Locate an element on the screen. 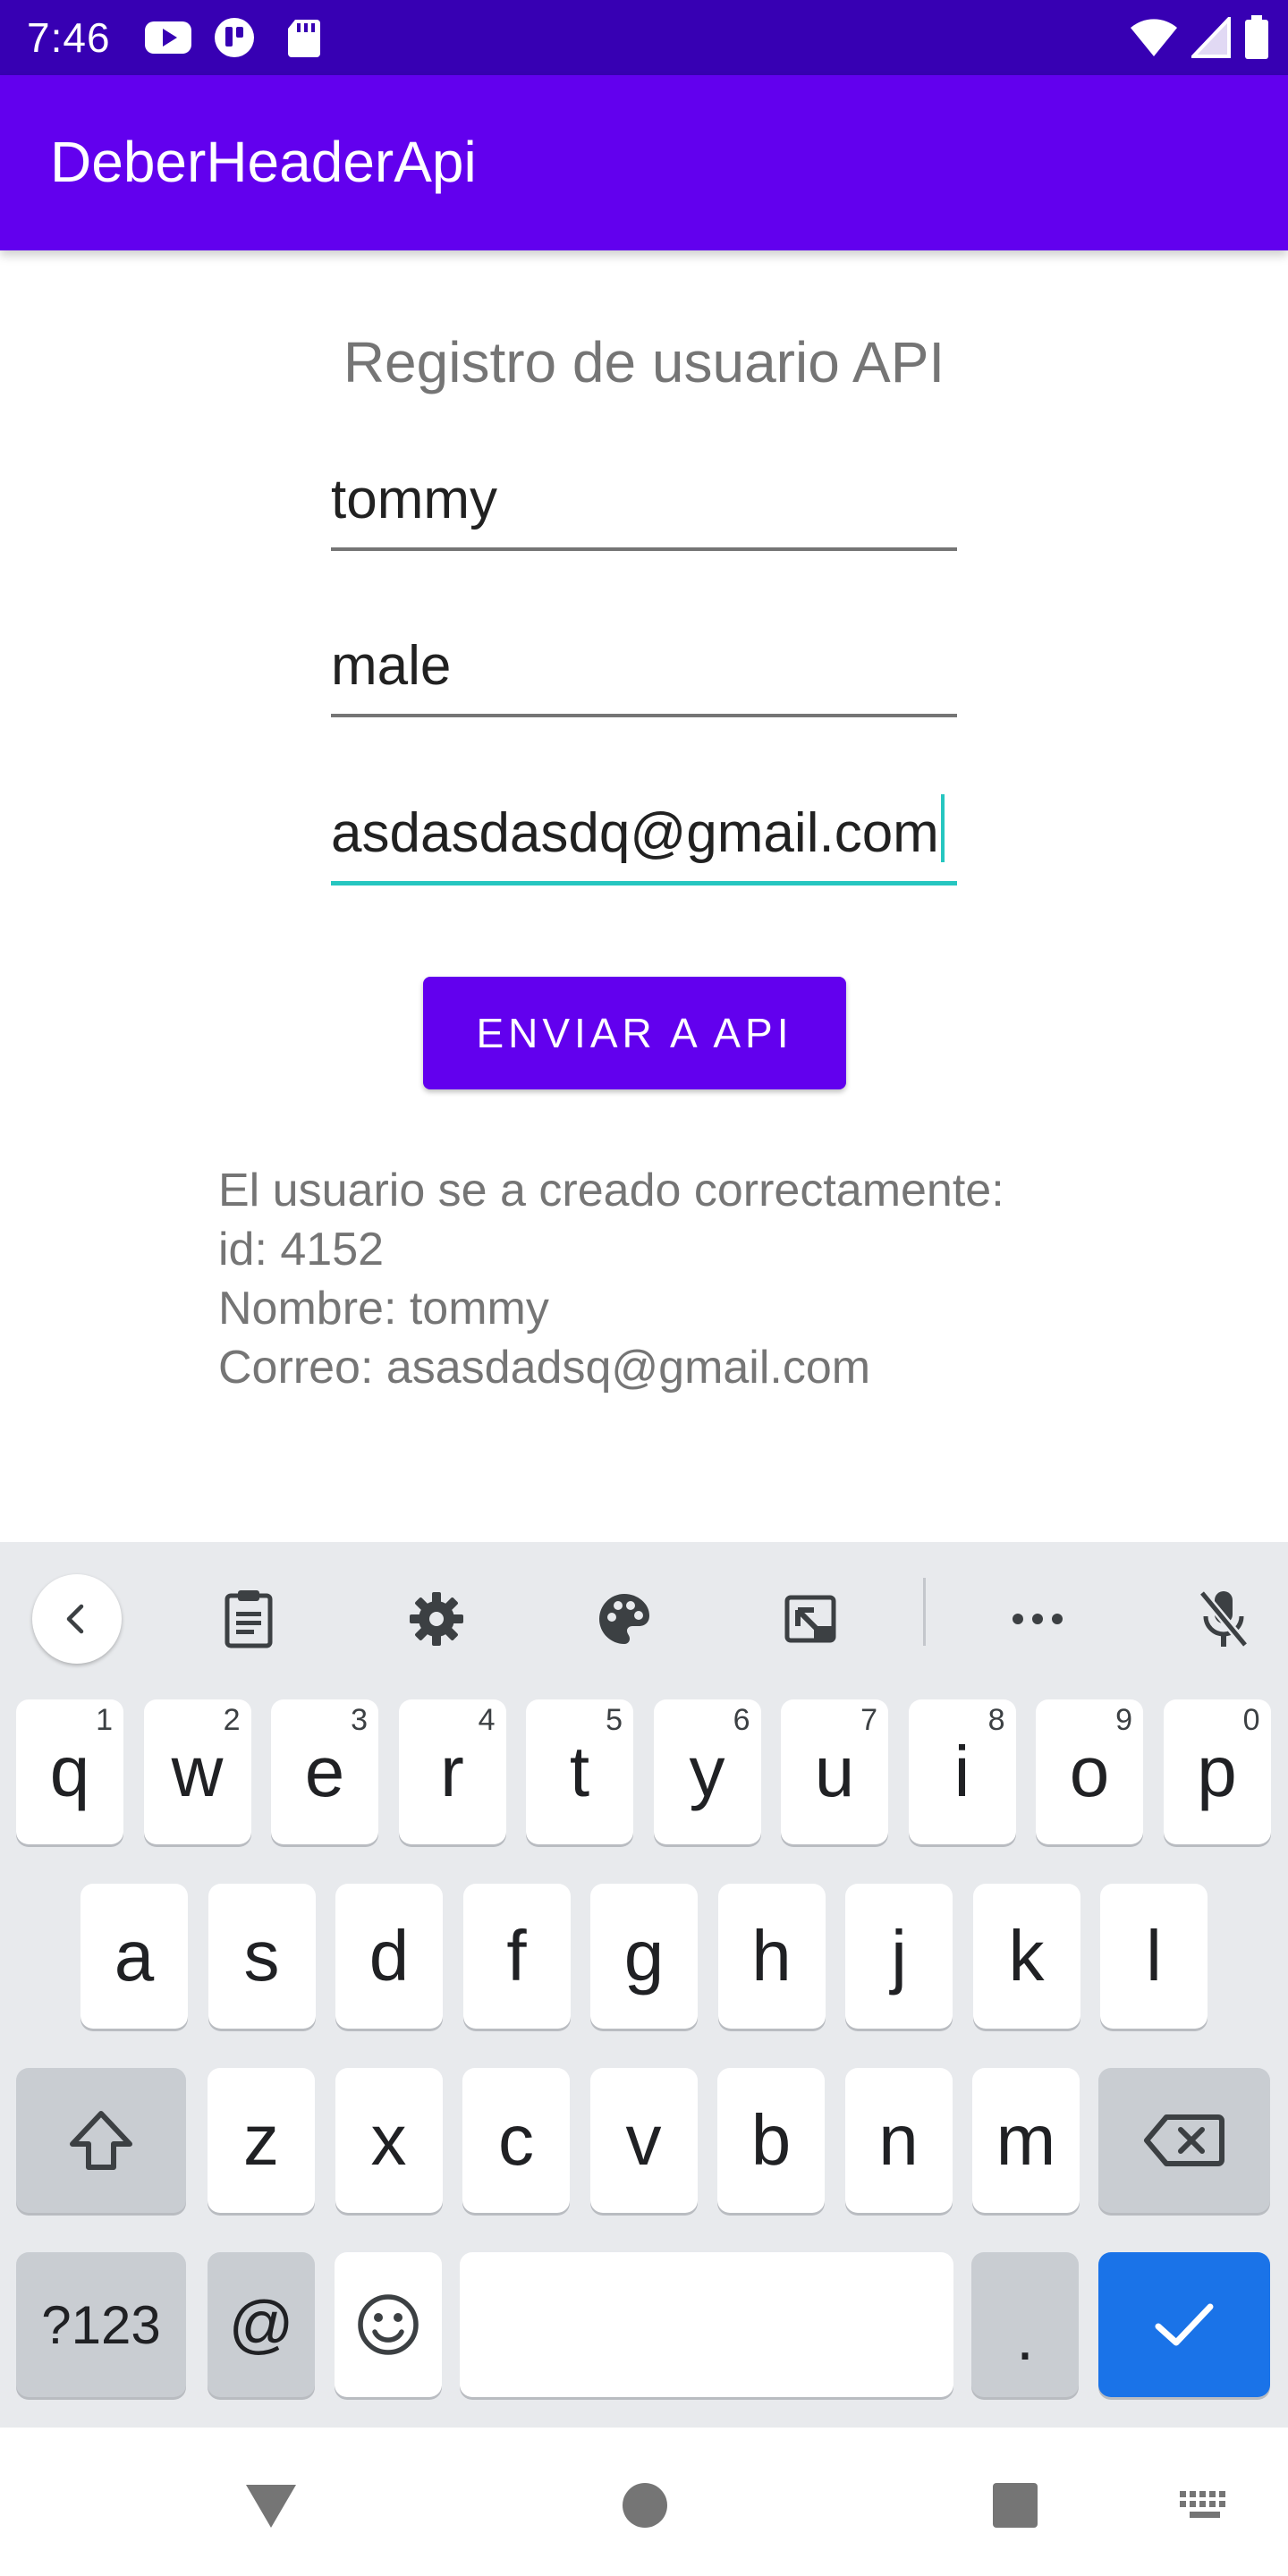 Image resolution: width=1288 pixels, height=2576 pixels. key-y: y6 is located at coordinates (707, 1771).